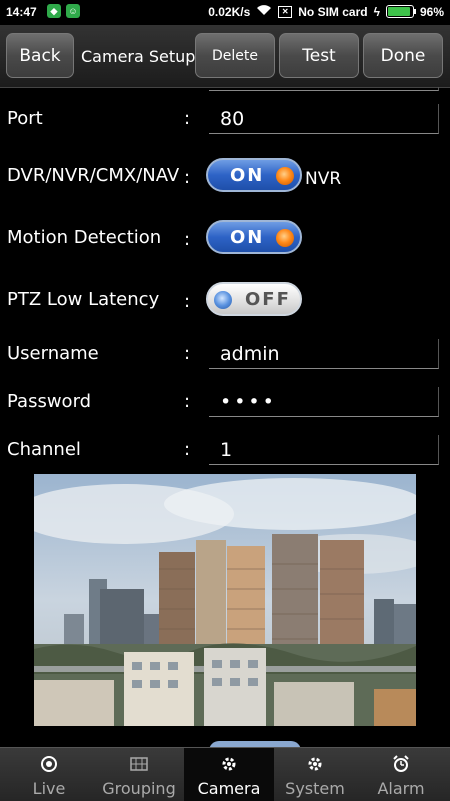 Image resolution: width=450 pixels, height=801 pixels. What do you see at coordinates (139, 788) in the screenshot?
I see `nav-grouping-label: Grouping` at bounding box center [139, 788].